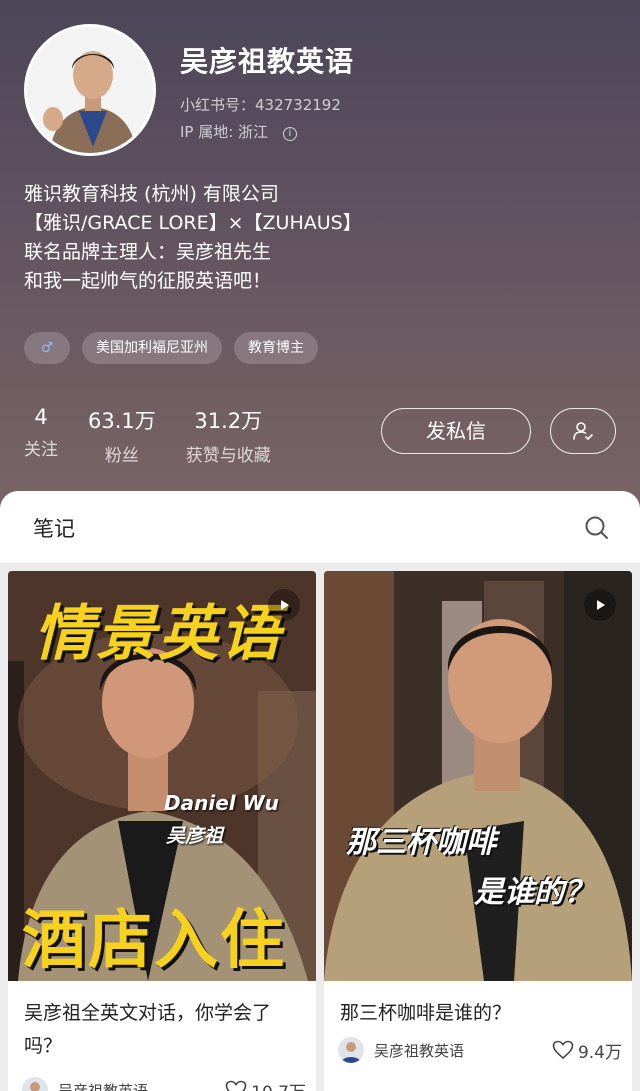 Image resolution: width=640 pixels, height=1091 pixels. I want to click on follow-button, so click(583, 431).